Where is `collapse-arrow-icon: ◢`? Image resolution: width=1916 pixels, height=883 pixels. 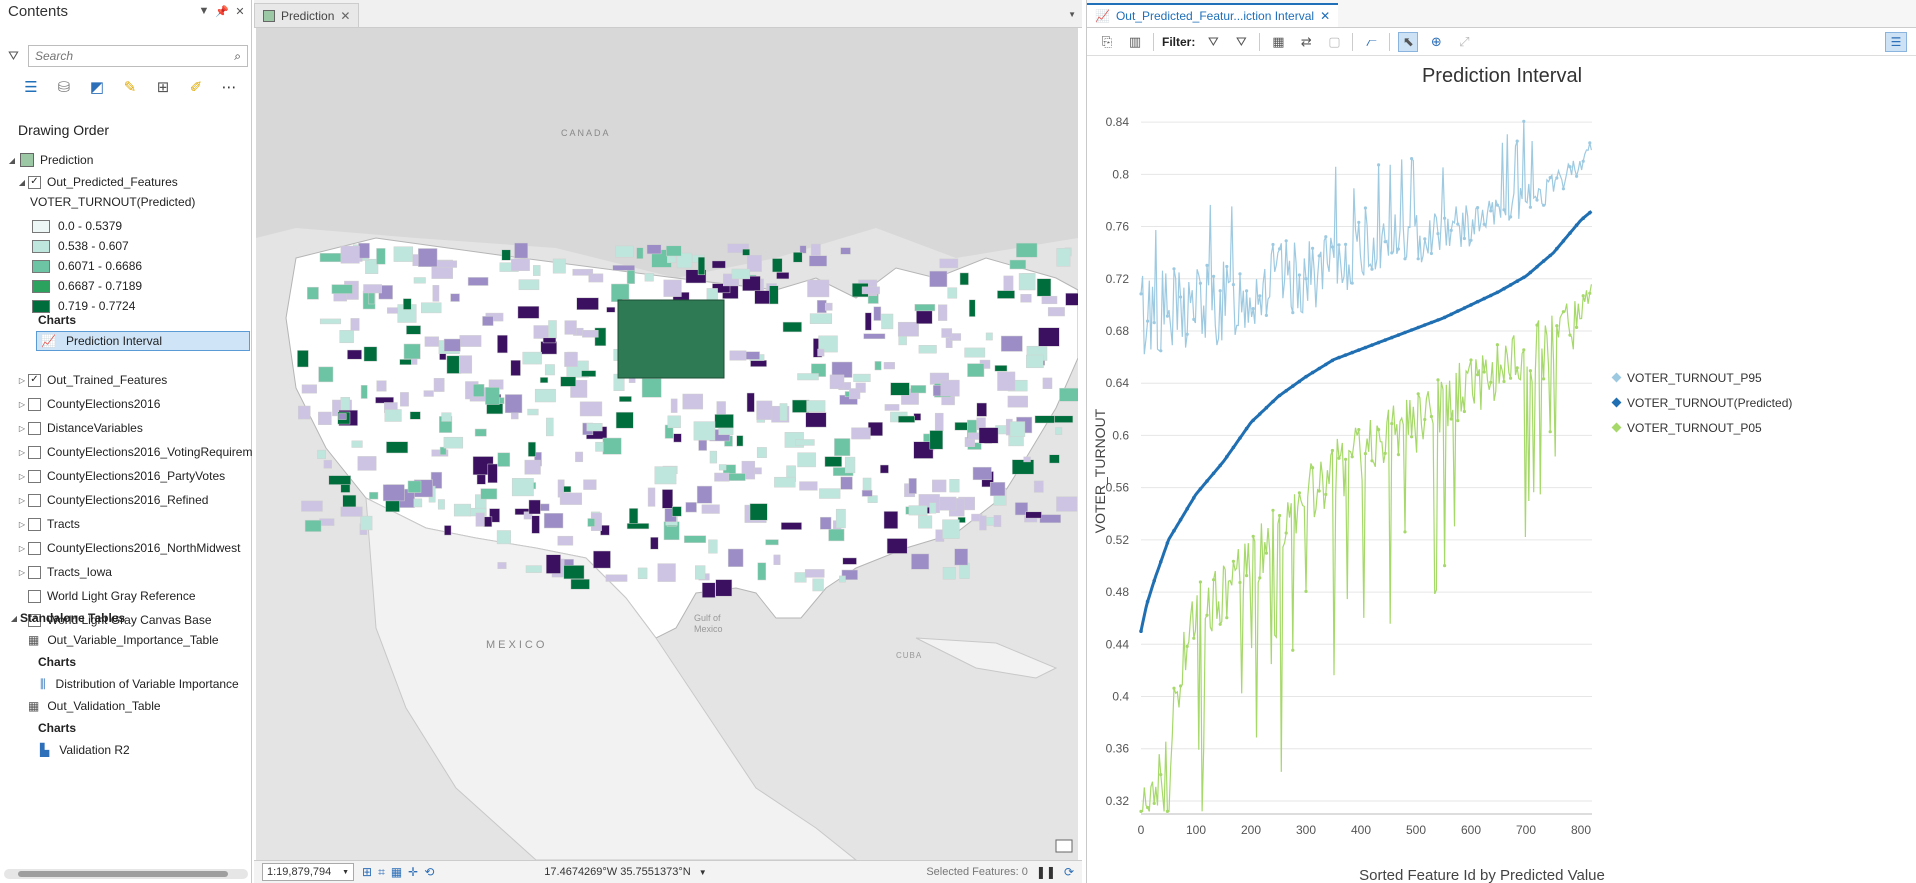
collapse-arrow-icon: ◢ is located at coordinates (14, 618).